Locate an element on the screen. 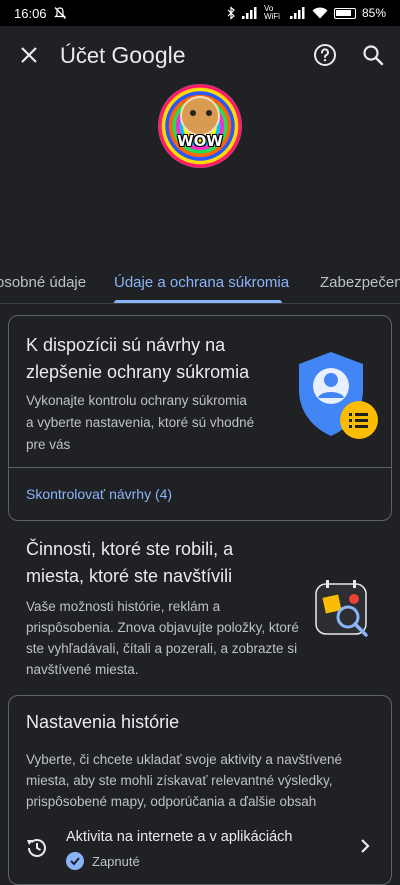  mute-icon is located at coordinates (59, 13).